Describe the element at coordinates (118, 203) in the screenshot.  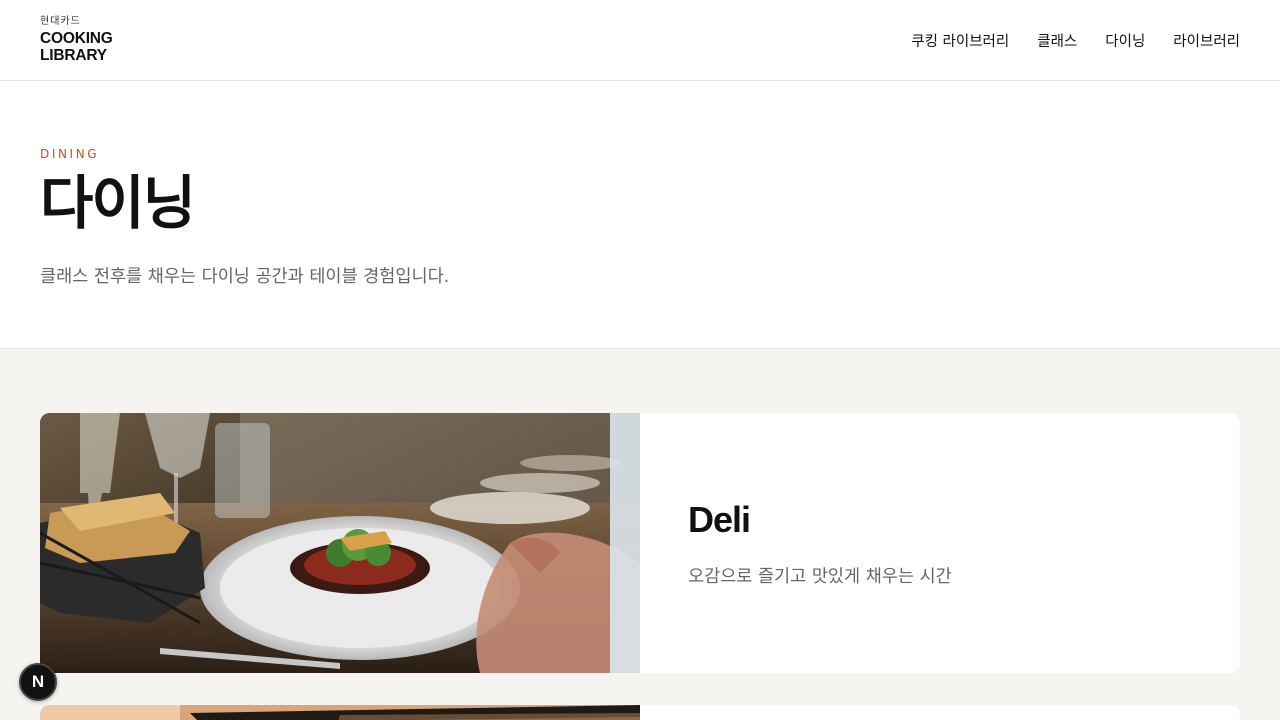
I see `page-title: 다이닝` at that location.